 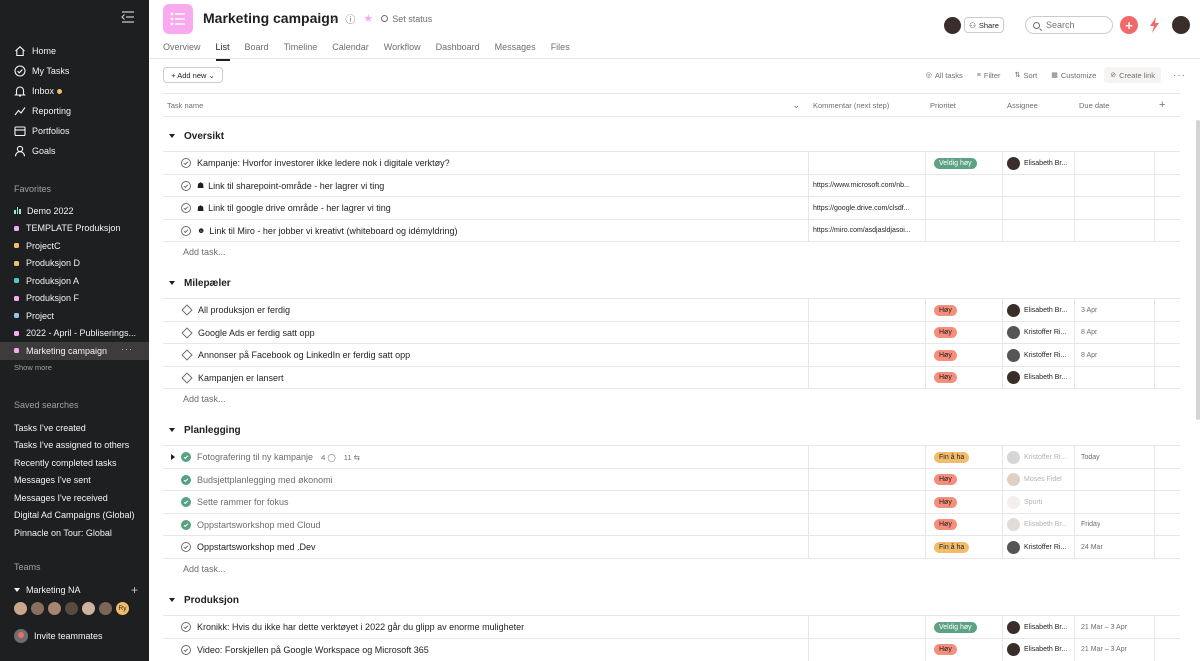 What do you see at coordinates (235, 502) in the screenshot?
I see `task-name-cell: Sette rammer for fokus` at bounding box center [235, 502].